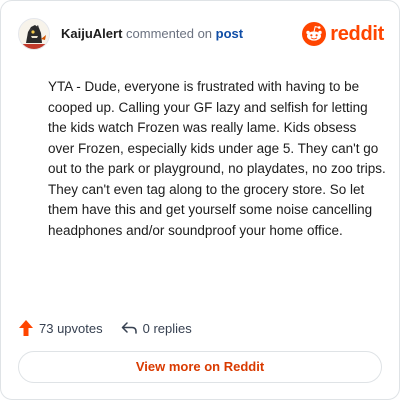 This screenshot has width=400, height=400. I want to click on view-more-on-reddit-button: View more on Reddit, so click(200, 367).